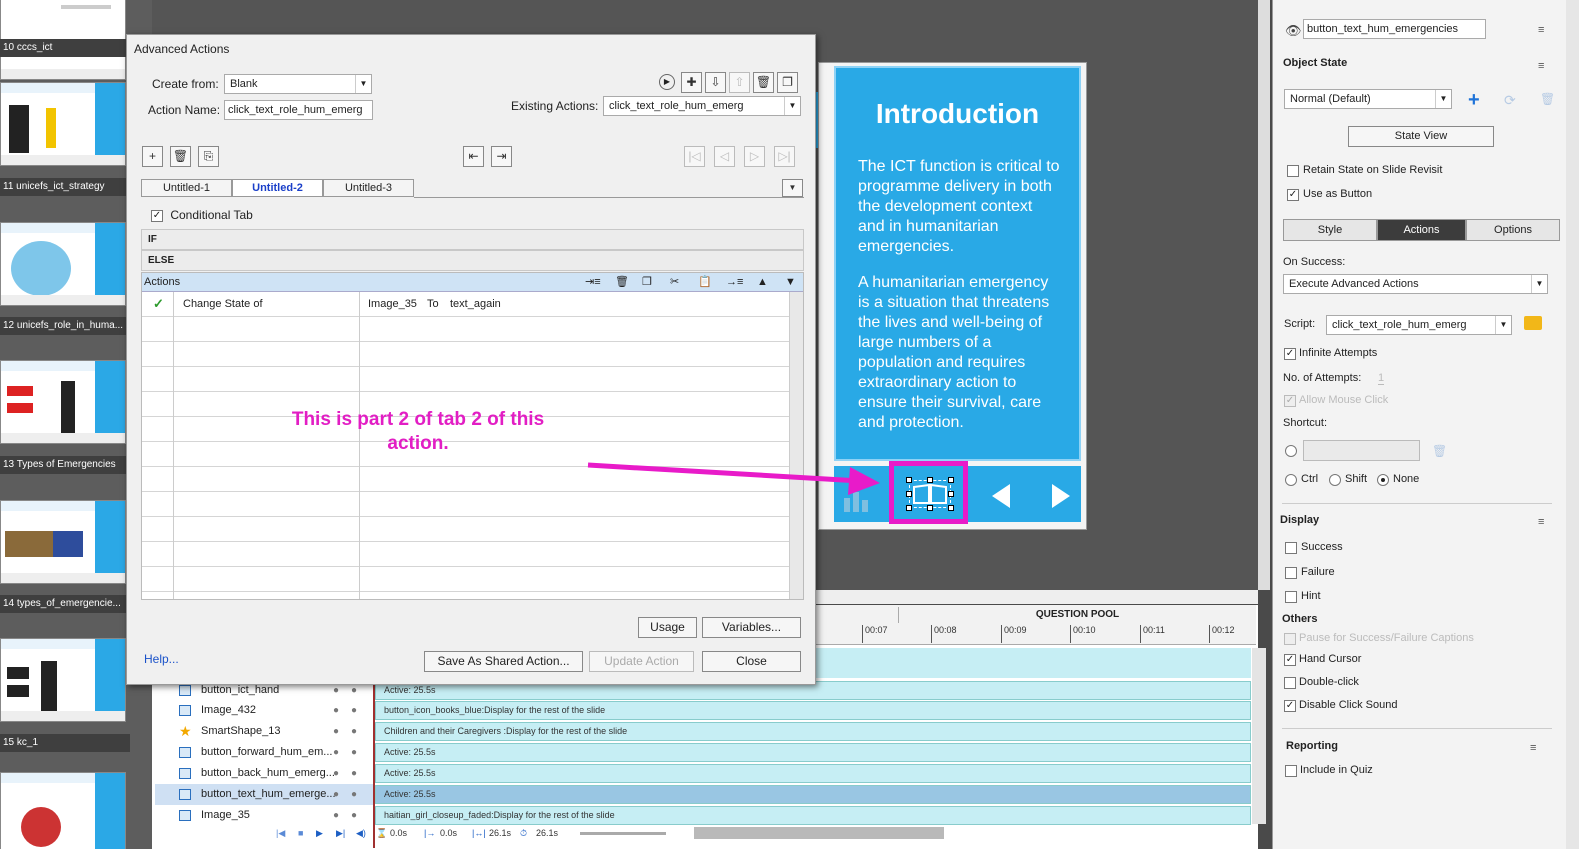 The width and height of the screenshot is (1579, 849). I want to click on move-decision-left-icon: ⇤, so click(473, 156).